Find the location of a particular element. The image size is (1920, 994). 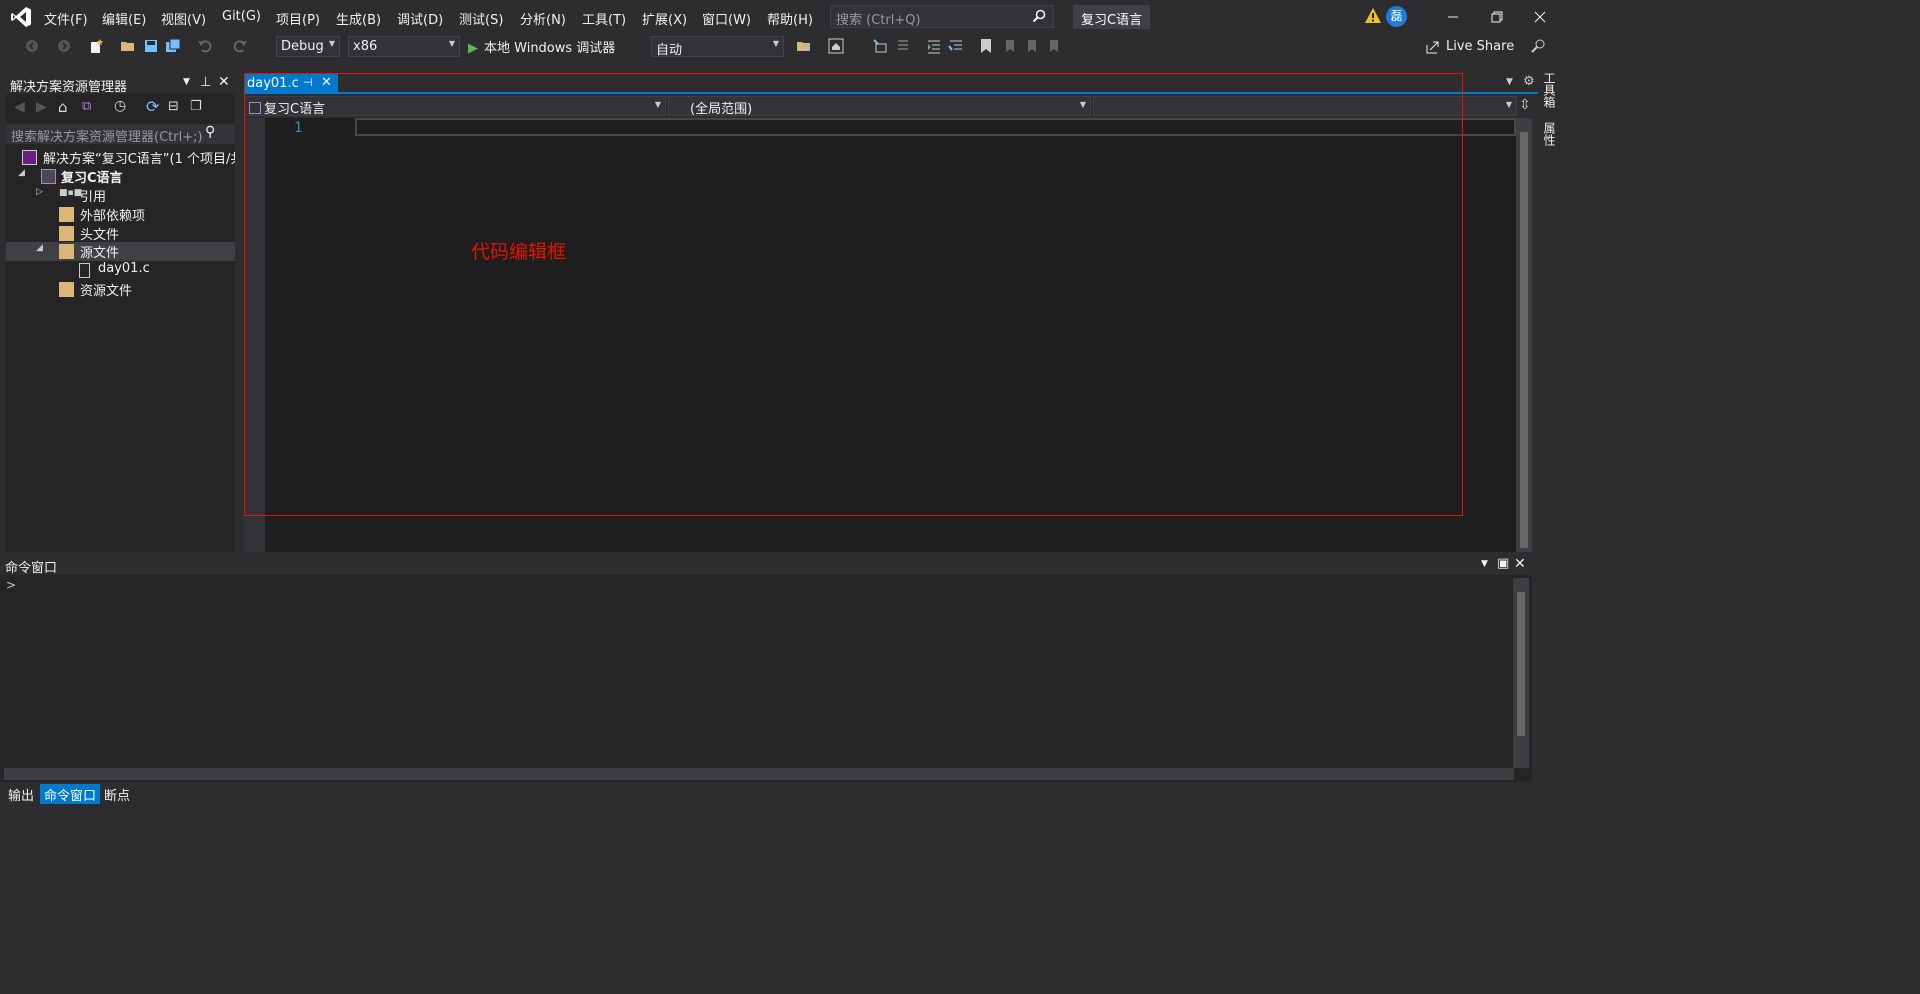

editor-scrollbar is located at coordinates (1524, 335).